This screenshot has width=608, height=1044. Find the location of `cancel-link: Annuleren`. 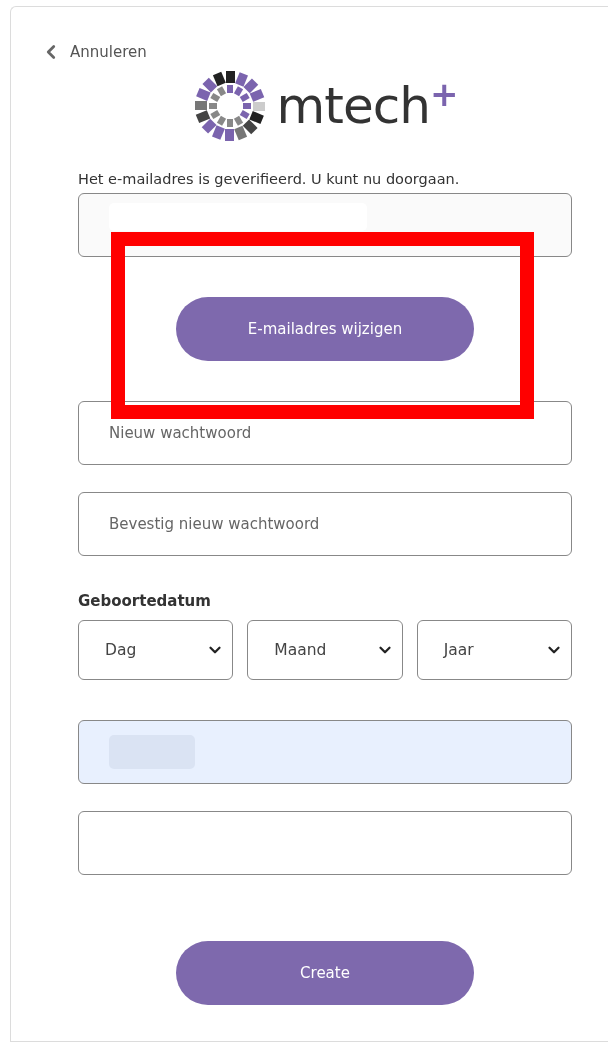

cancel-link: Annuleren is located at coordinates (93, 52).